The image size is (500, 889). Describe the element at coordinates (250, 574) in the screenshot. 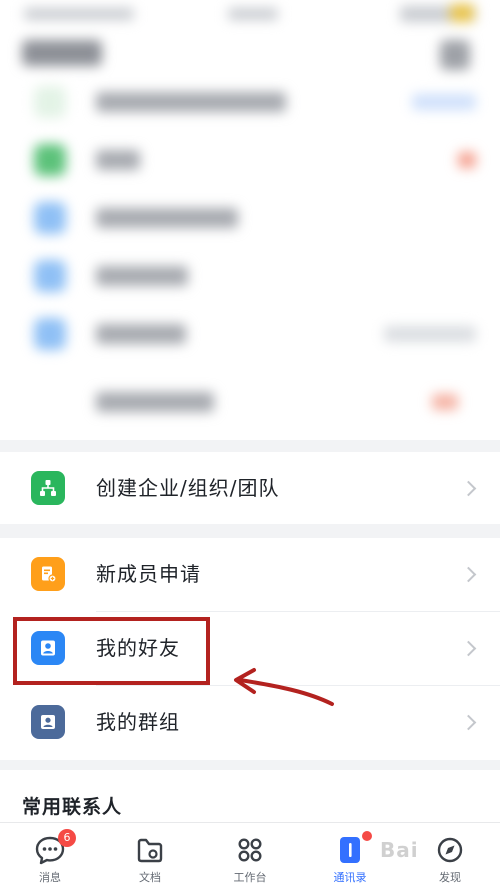

I see `menu-item-new-member: 新成员申请` at that location.